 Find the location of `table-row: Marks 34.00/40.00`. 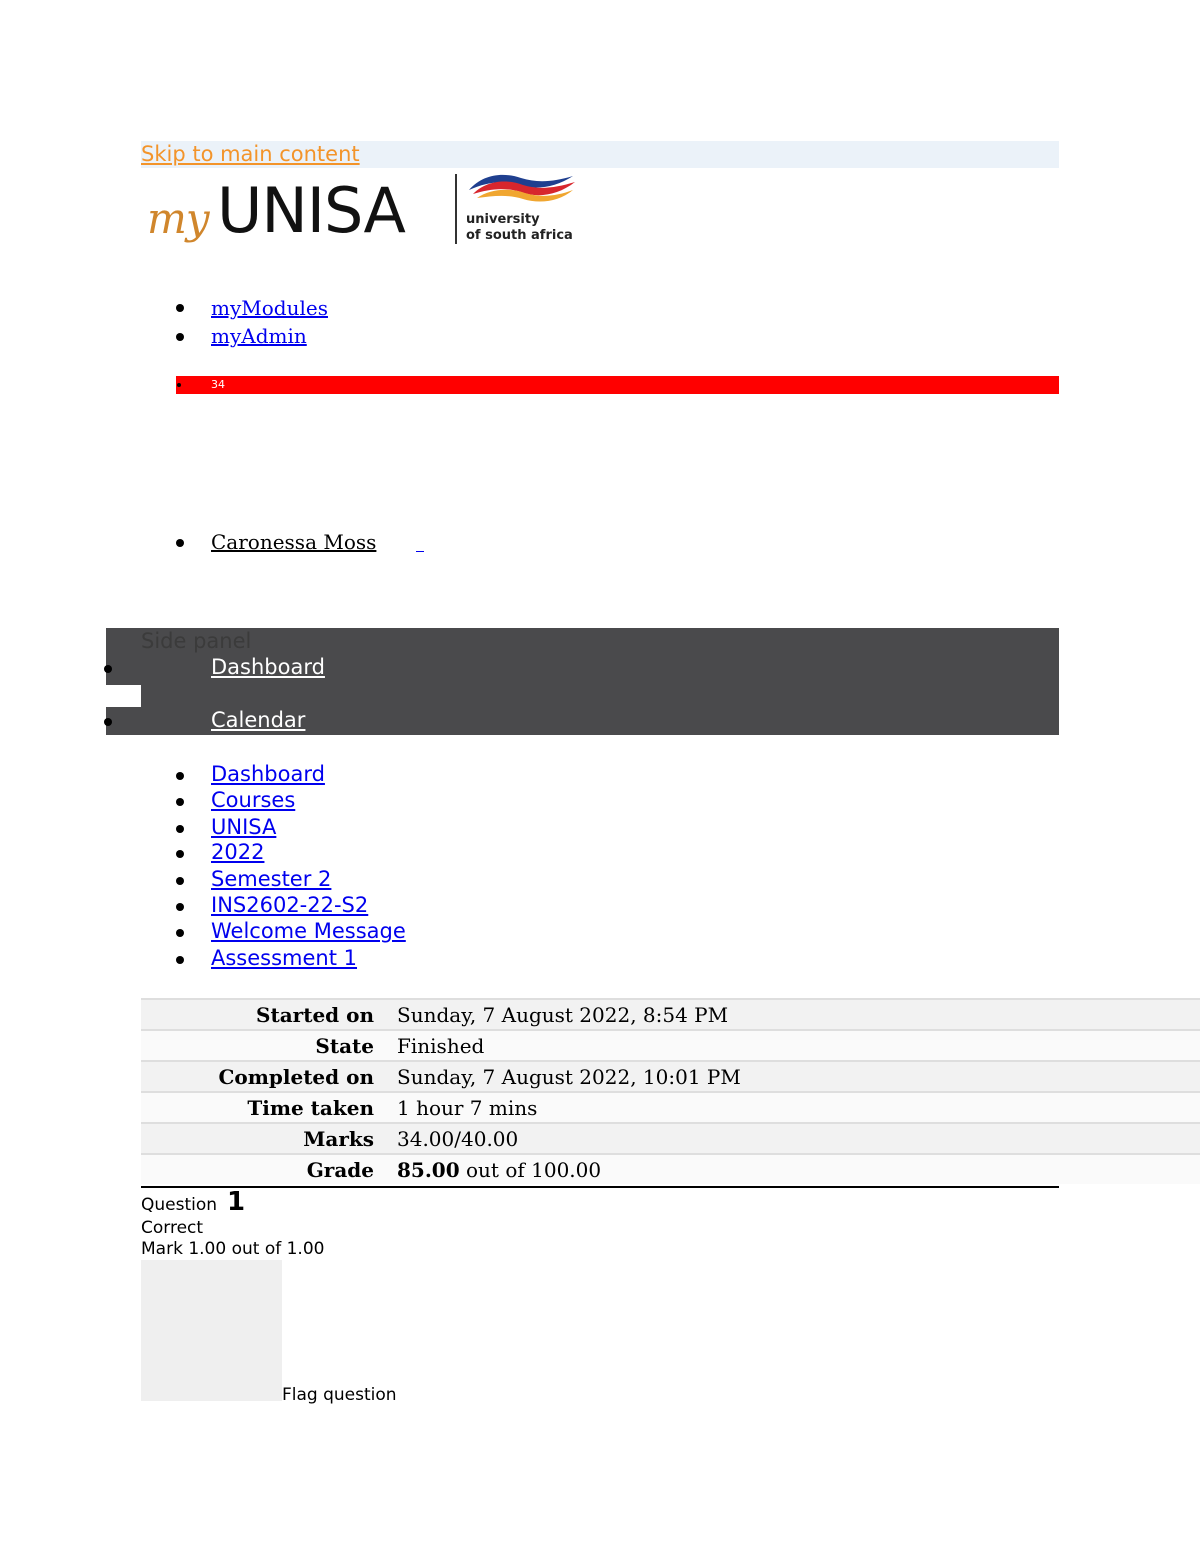

table-row: Marks 34.00/40.00 is located at coordinates (670, 1138).